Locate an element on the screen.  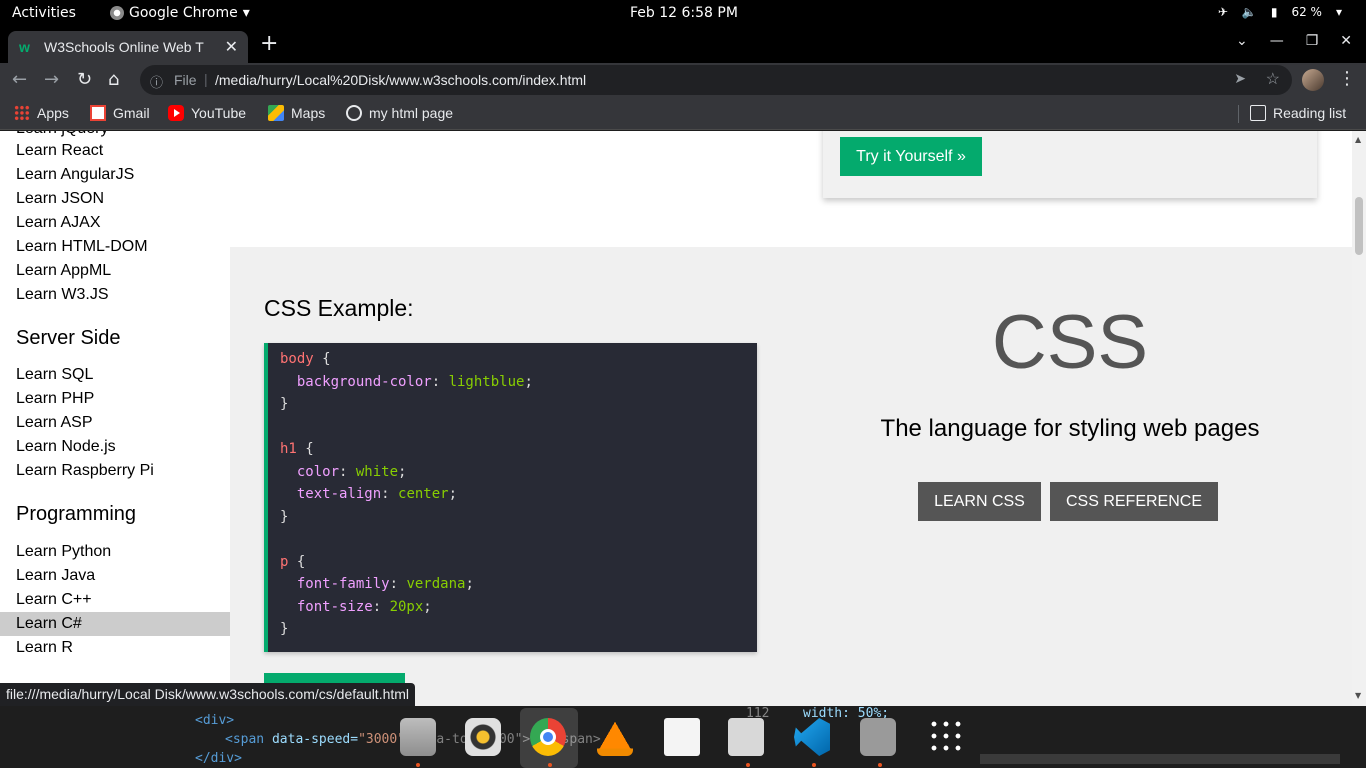
image-viewer-icon is located at coordinates (746, 737).